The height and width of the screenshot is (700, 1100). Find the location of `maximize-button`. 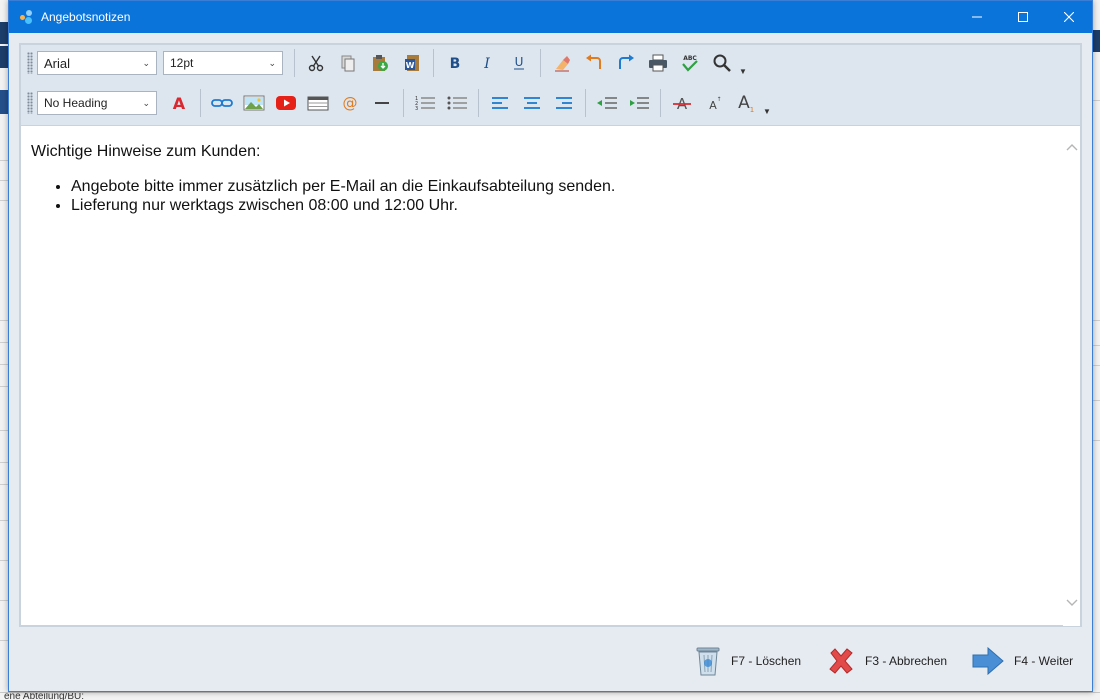

maximize-button is located at coordinates (1023, 17).